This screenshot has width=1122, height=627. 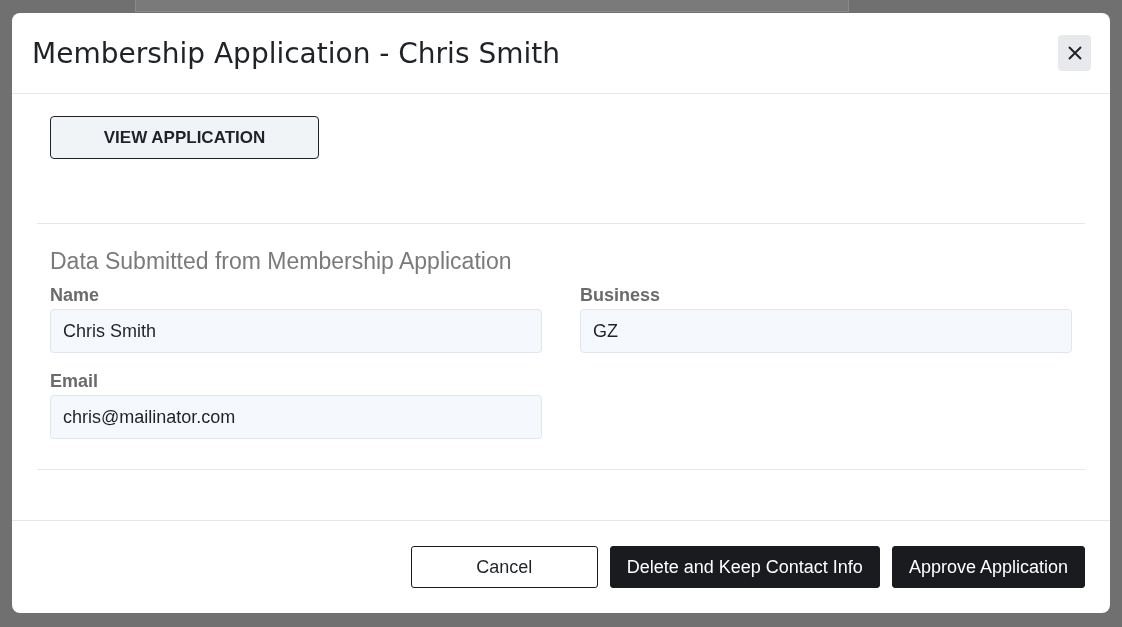 I want to click on text-field: Chris Smith, so click(x=296, y=331).